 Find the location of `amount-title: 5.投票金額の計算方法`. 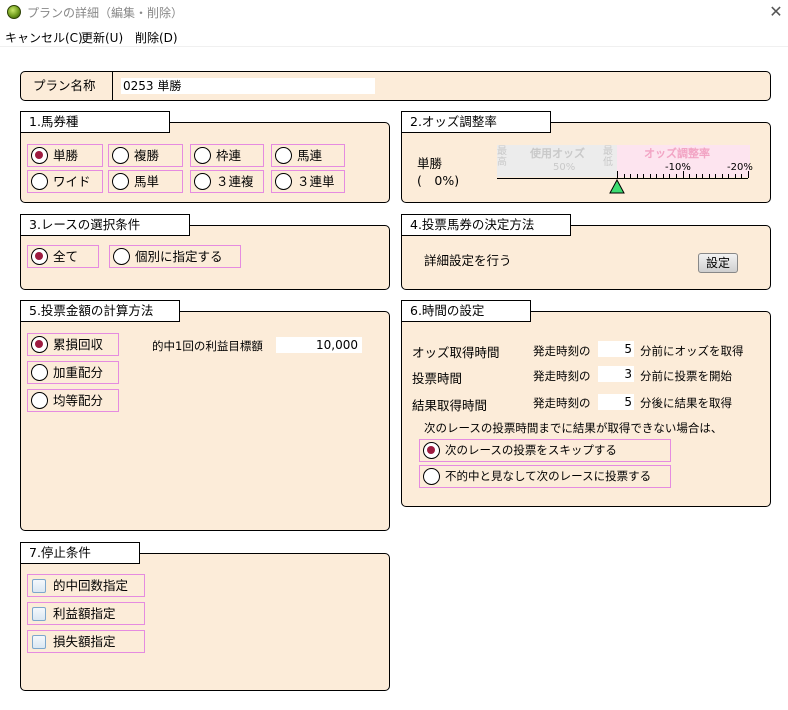

amount-title: 5.投票金額の計算方法 is located at coordinates (100, 311).